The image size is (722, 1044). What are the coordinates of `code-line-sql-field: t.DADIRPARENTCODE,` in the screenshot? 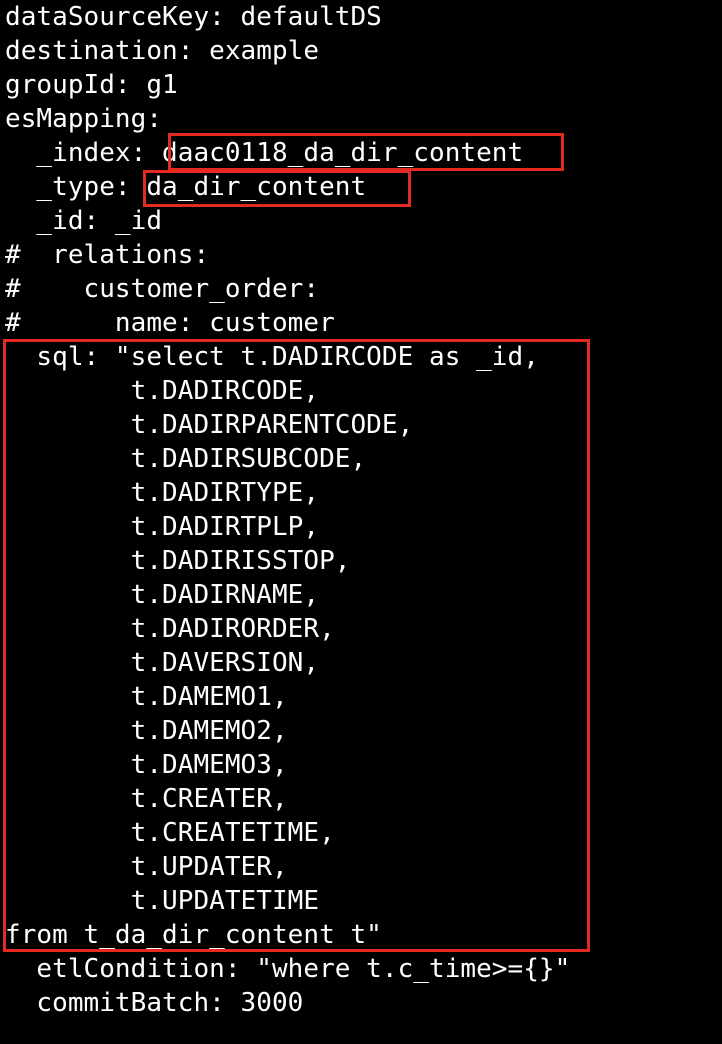 It's located at (209, 425).